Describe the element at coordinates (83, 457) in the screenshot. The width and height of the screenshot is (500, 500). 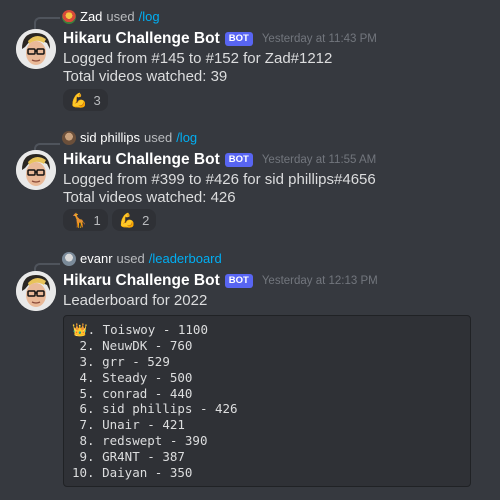
I see `rank-number: 9.` at that location.